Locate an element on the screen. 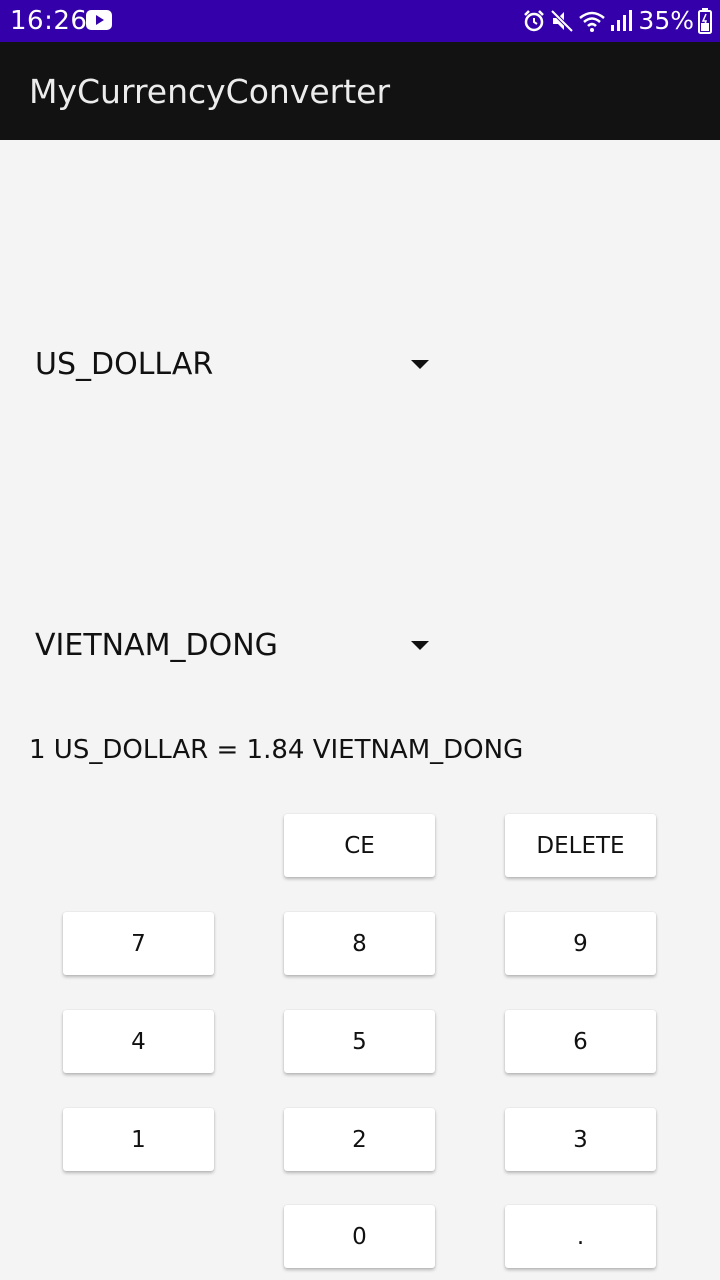 This screenshot has width=720, height=1280. to-currency-value: VIETNAM_DONG is located at coordinates (156, 645).